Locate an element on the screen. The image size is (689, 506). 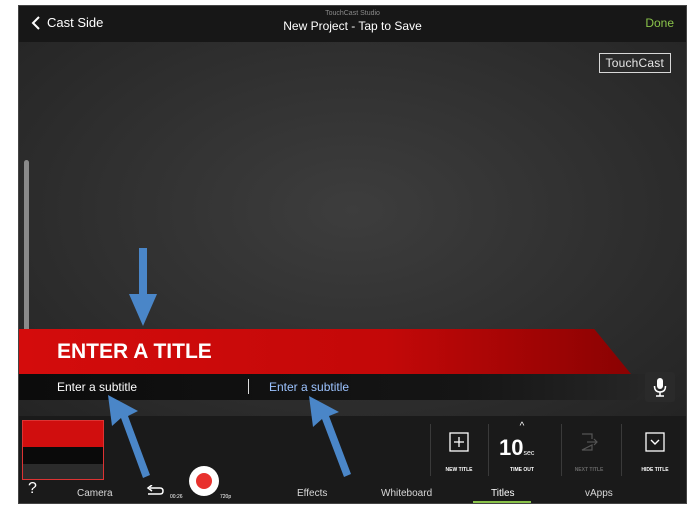
annotation-arrow-down-icon is located at coordinates (143, 287).